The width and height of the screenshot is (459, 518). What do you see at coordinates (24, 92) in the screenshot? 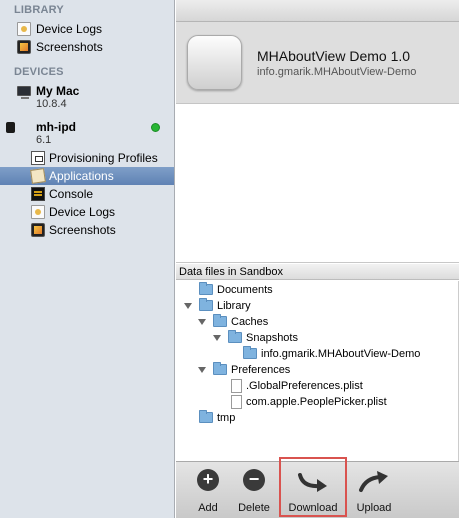
I see `mac-icon` at bounding box center [24, 92].